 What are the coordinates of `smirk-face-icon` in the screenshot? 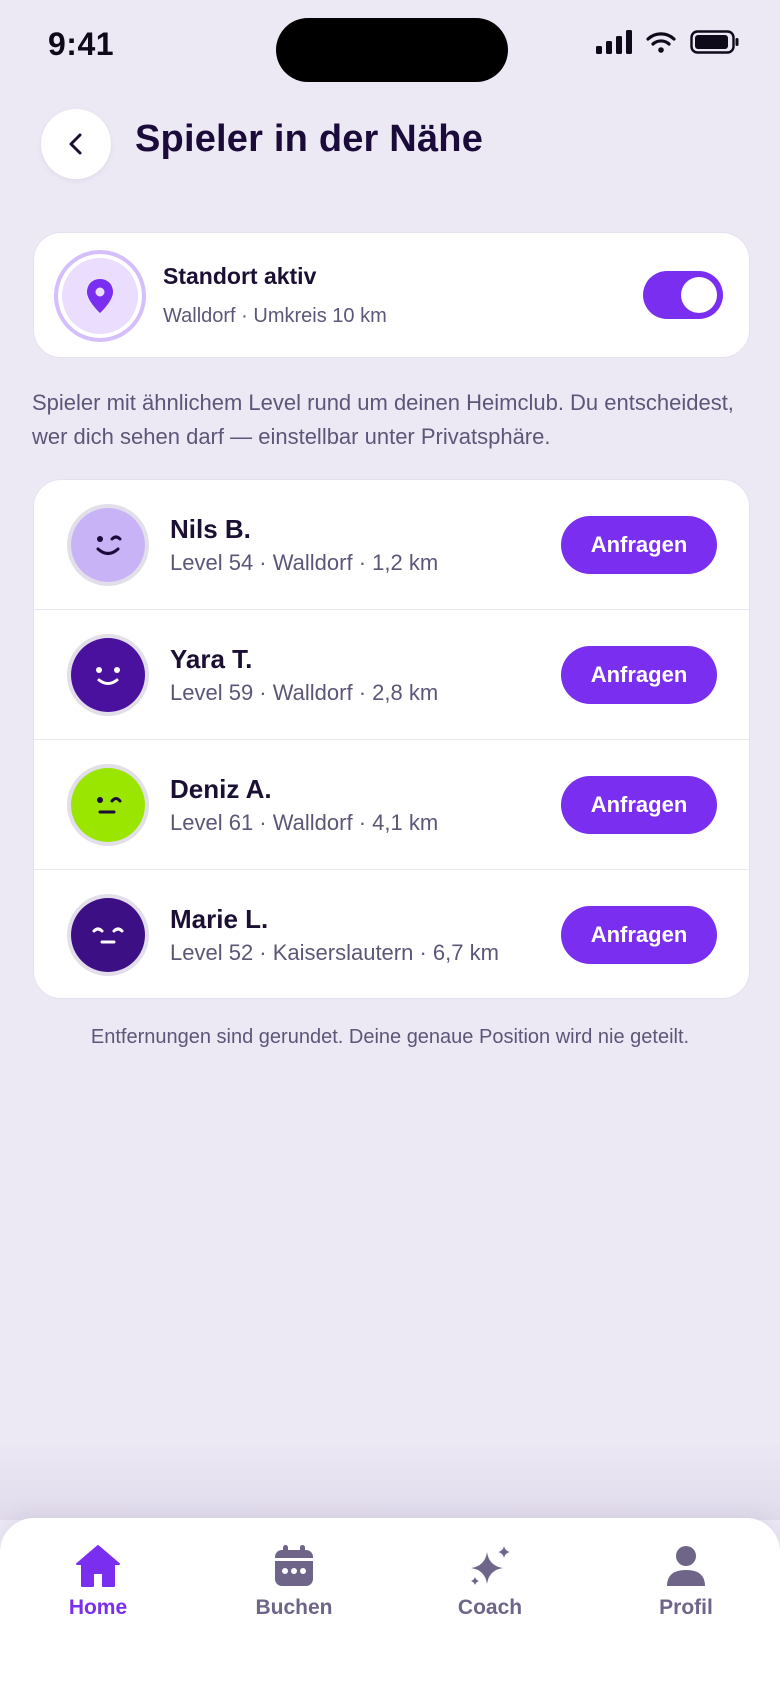 It's located at (108, 805).